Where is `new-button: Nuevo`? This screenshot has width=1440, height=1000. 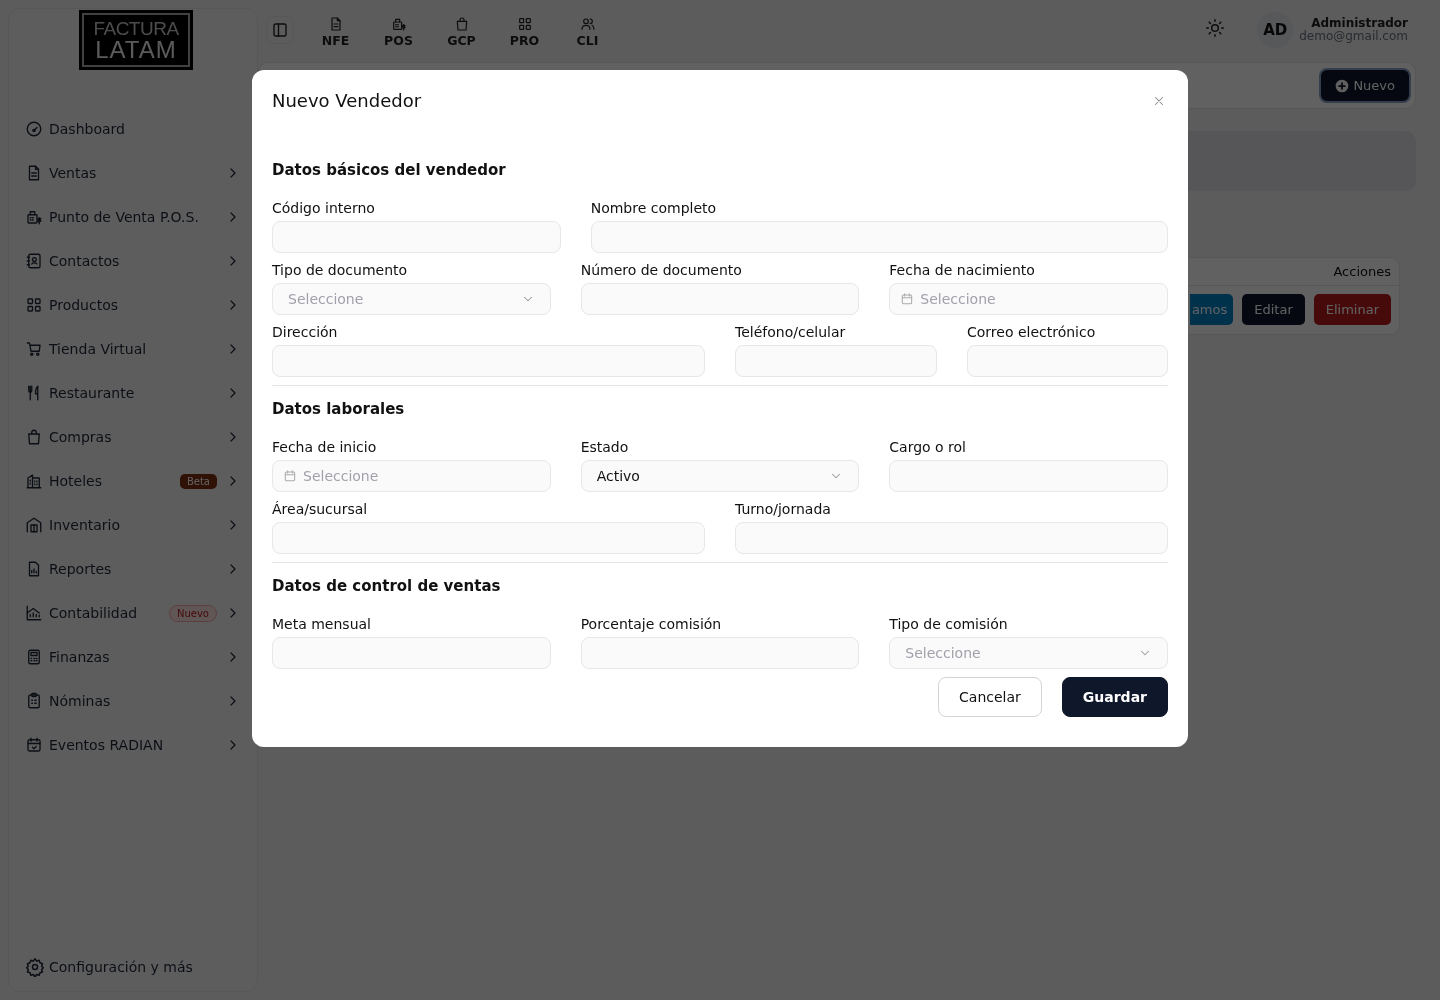 new-button: Nuevo is located at coordinates (1365, 85).